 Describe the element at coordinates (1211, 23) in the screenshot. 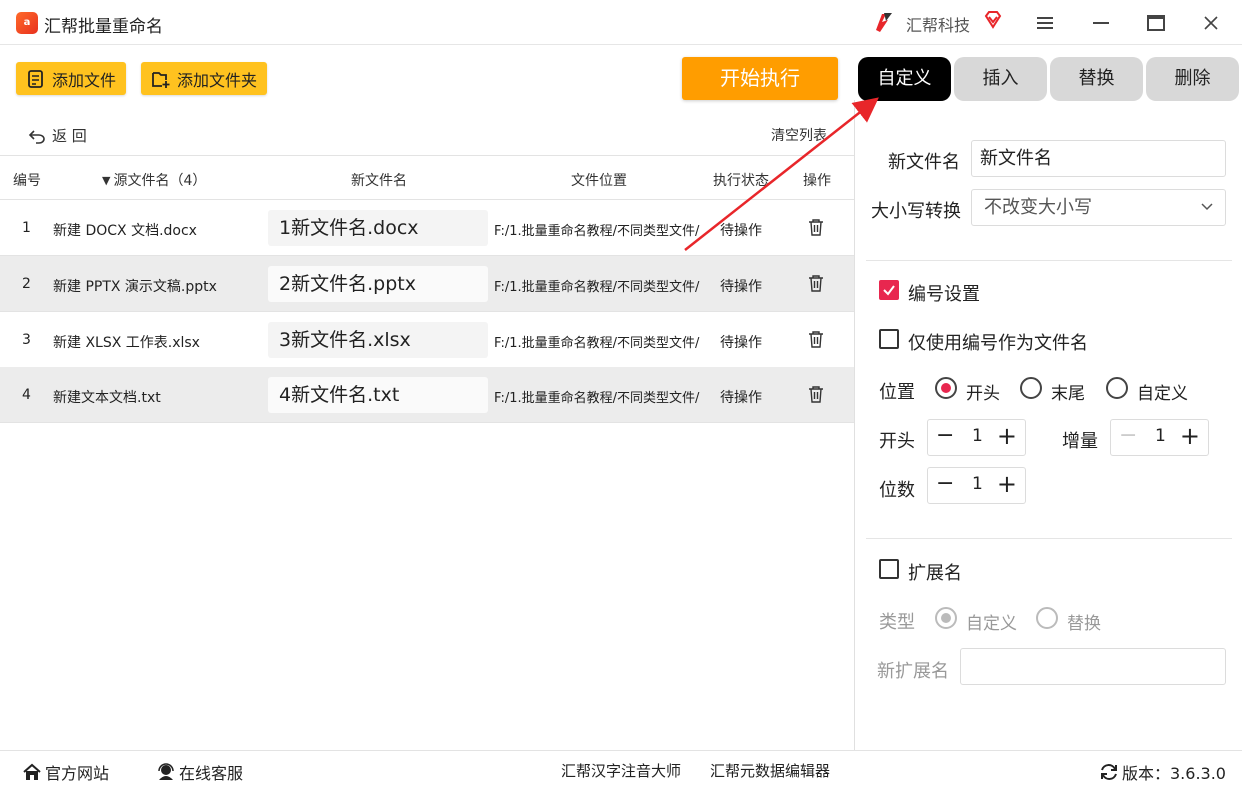

I see `close-icon` at that location.